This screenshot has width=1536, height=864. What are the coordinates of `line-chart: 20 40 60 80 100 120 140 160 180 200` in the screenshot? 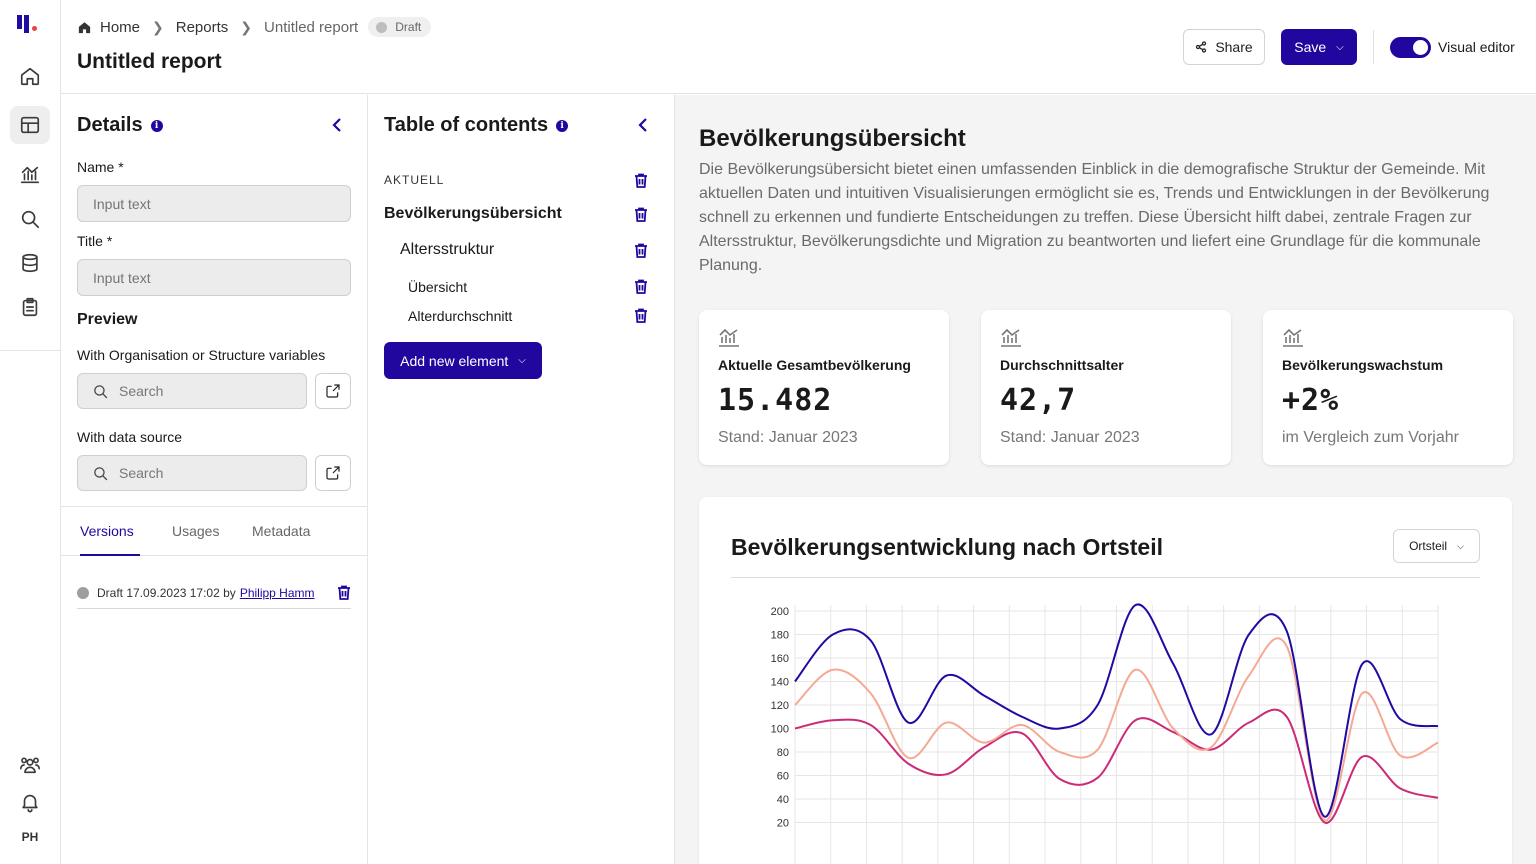 It's located at (1105, 733).